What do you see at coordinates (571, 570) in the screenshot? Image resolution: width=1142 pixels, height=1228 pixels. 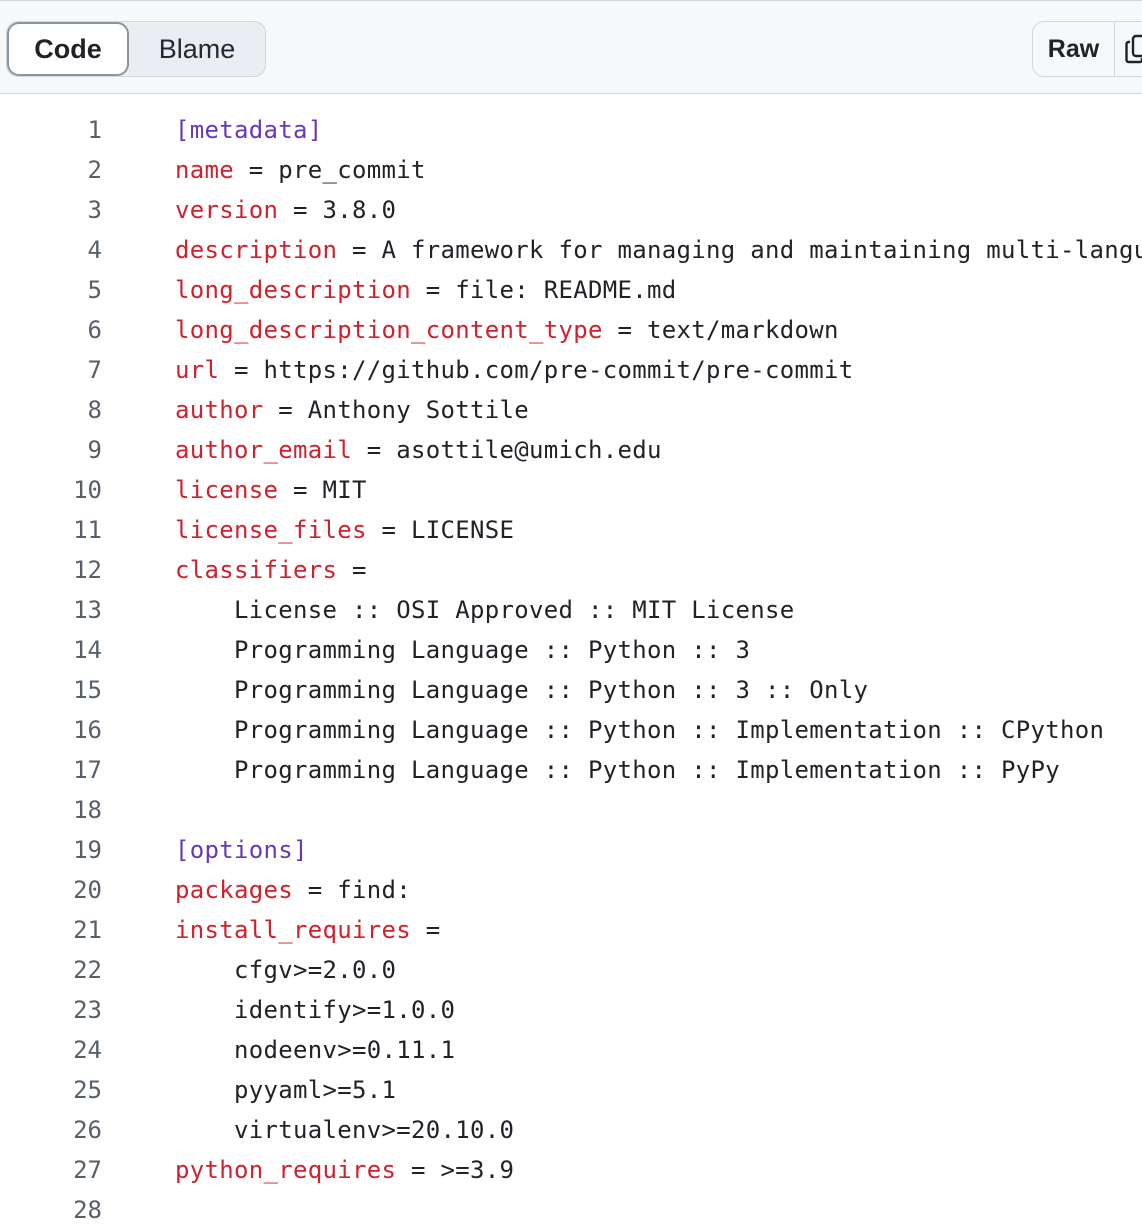 I see `code-line: 12 classifiers =` at bounding box center [571, 570].